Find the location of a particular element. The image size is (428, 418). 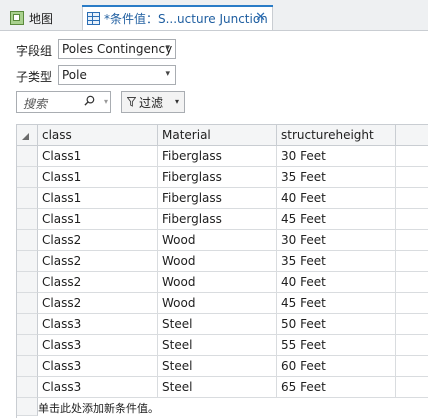

map-icon is located at coordinates (17, 18).